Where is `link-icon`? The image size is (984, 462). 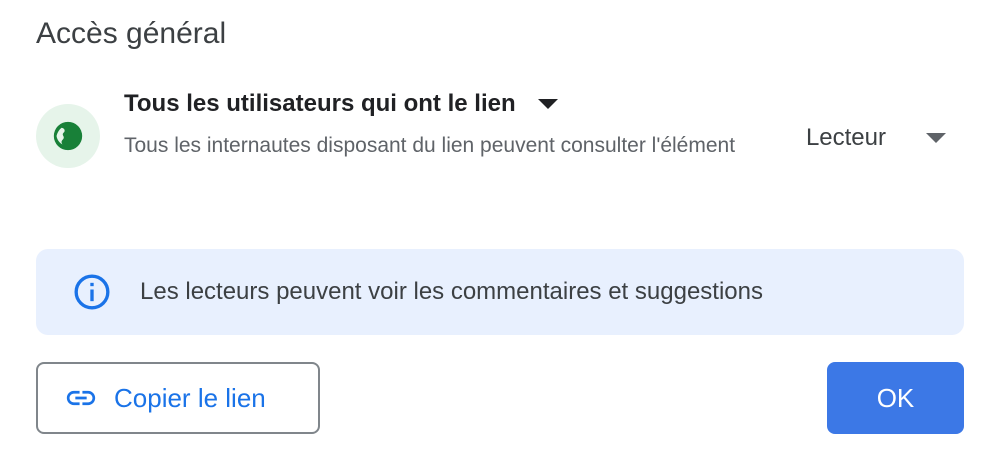 link-icon is located at coordinates (81, 398).